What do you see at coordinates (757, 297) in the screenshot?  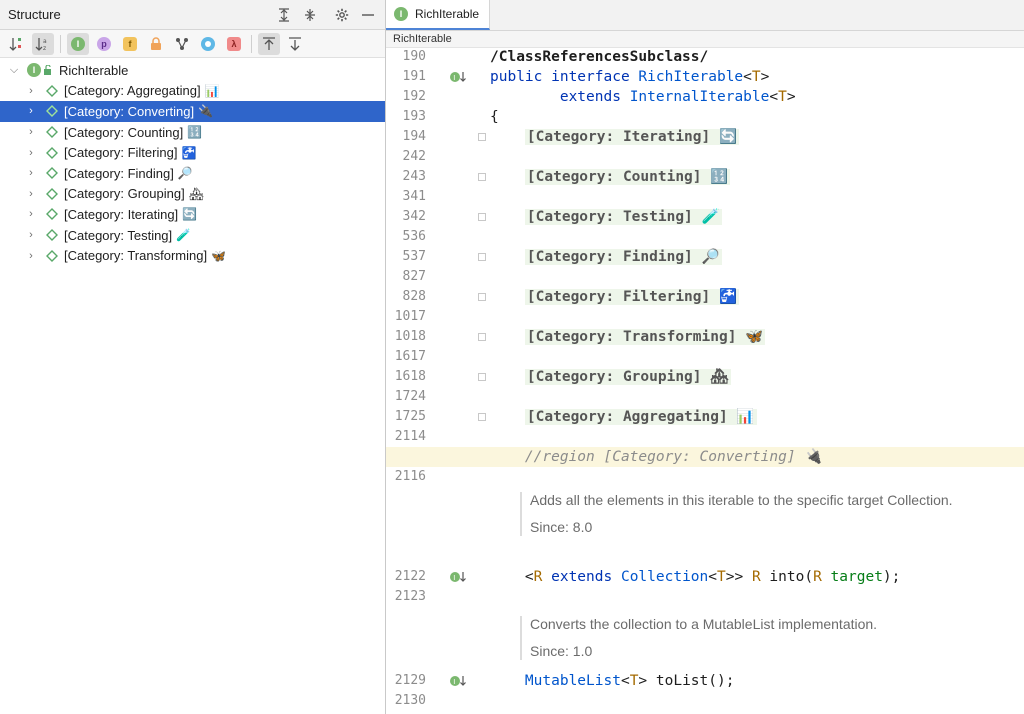 I see `folded-region: [Category: Filtering] 🚰` at bounding box center [757, 297].